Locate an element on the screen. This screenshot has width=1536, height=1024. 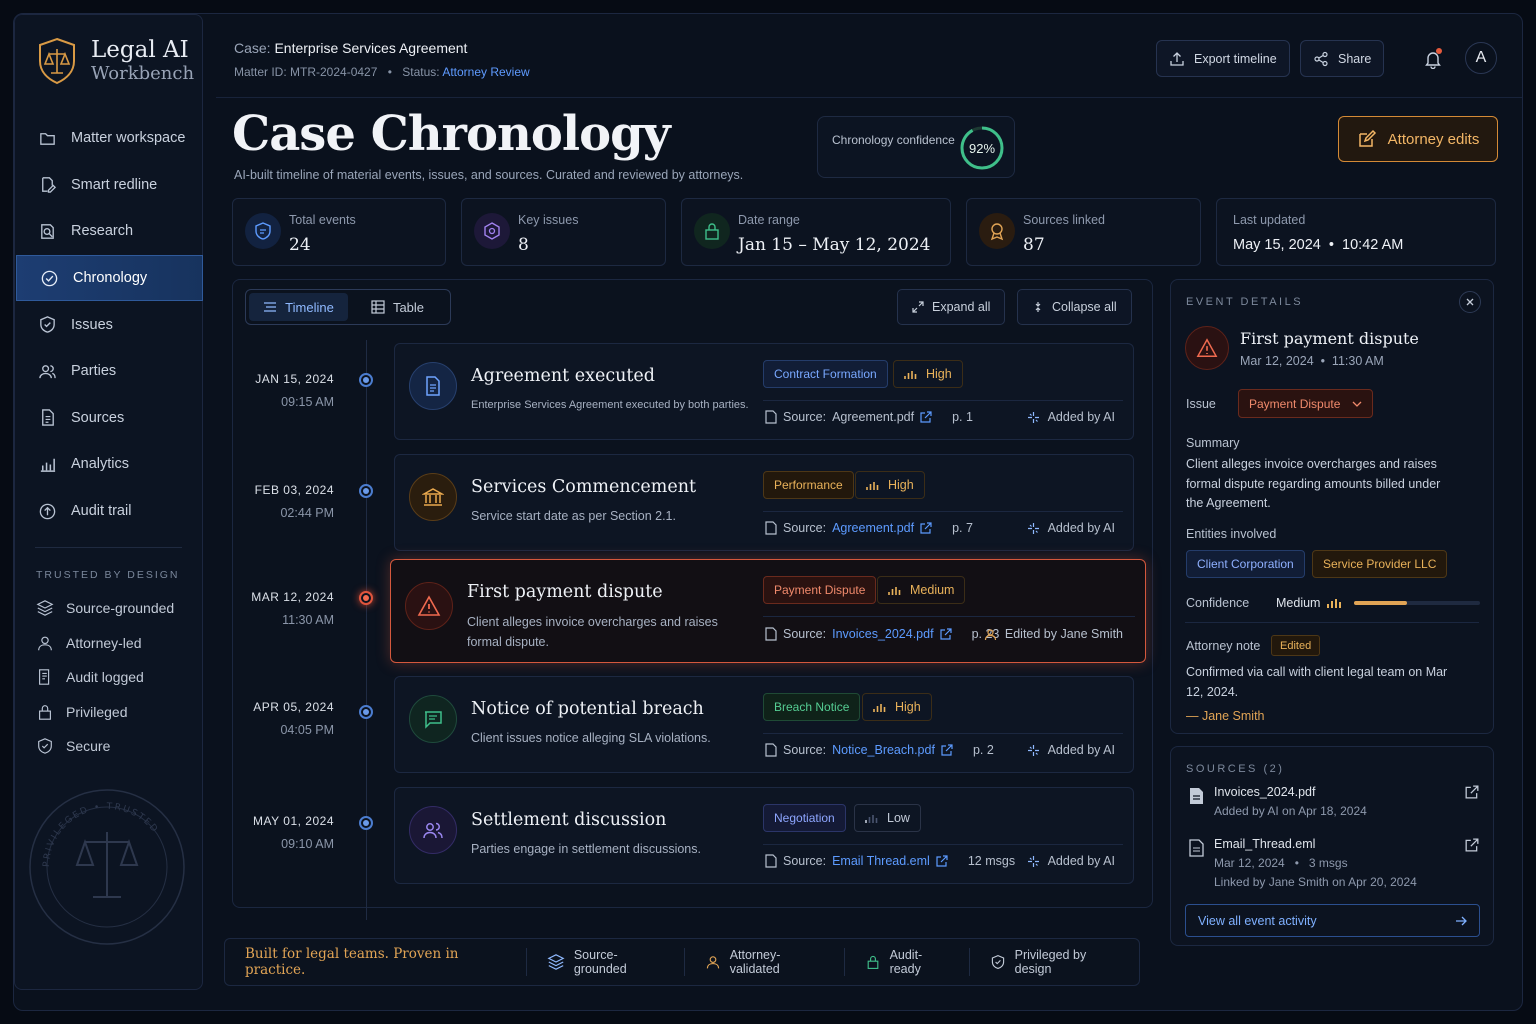
privileged-seal-image: PRIVILEGED • TRUSTED is located at coordinates (107, 867).